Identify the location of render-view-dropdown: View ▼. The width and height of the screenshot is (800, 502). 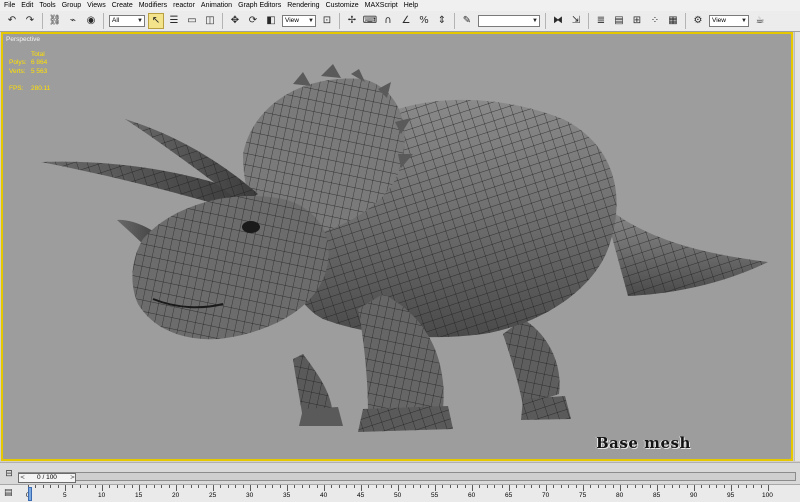
(729, 21).